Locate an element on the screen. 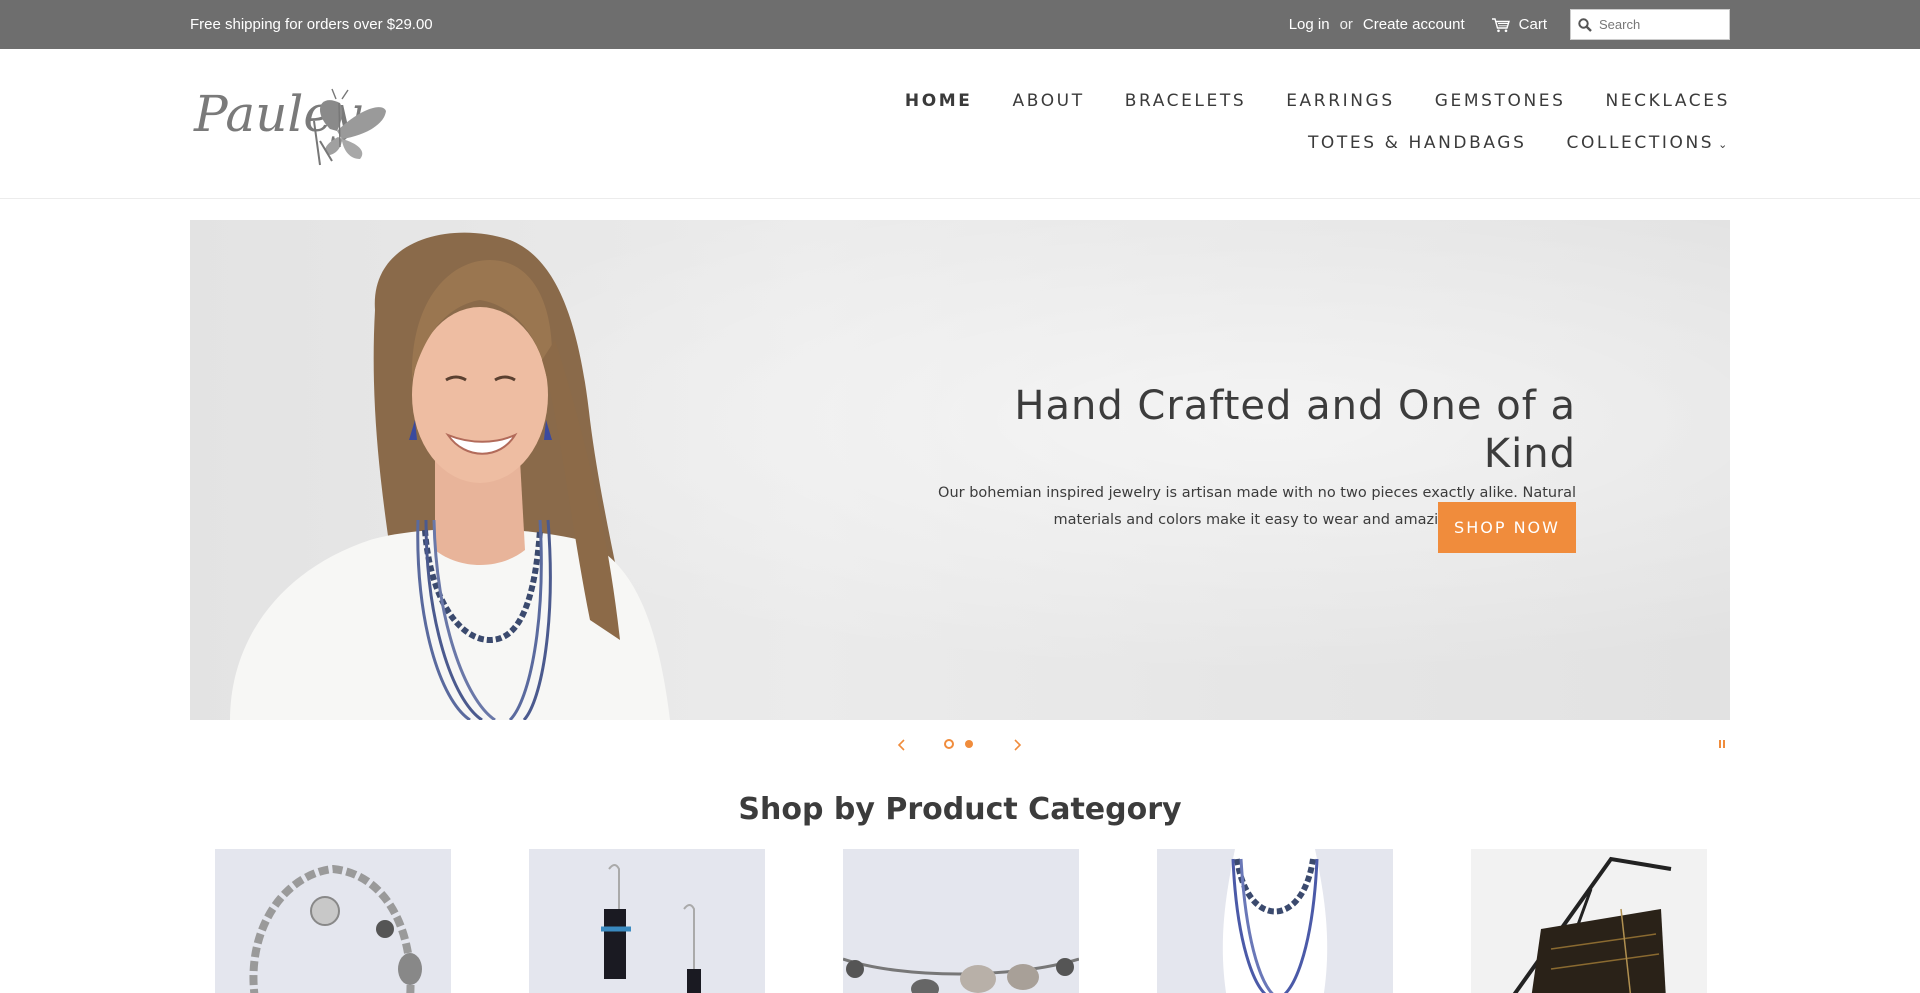 The height and width of the screenshot is (993, 1920). pauley-logo: Pauley is located at coordinates (289, 125).